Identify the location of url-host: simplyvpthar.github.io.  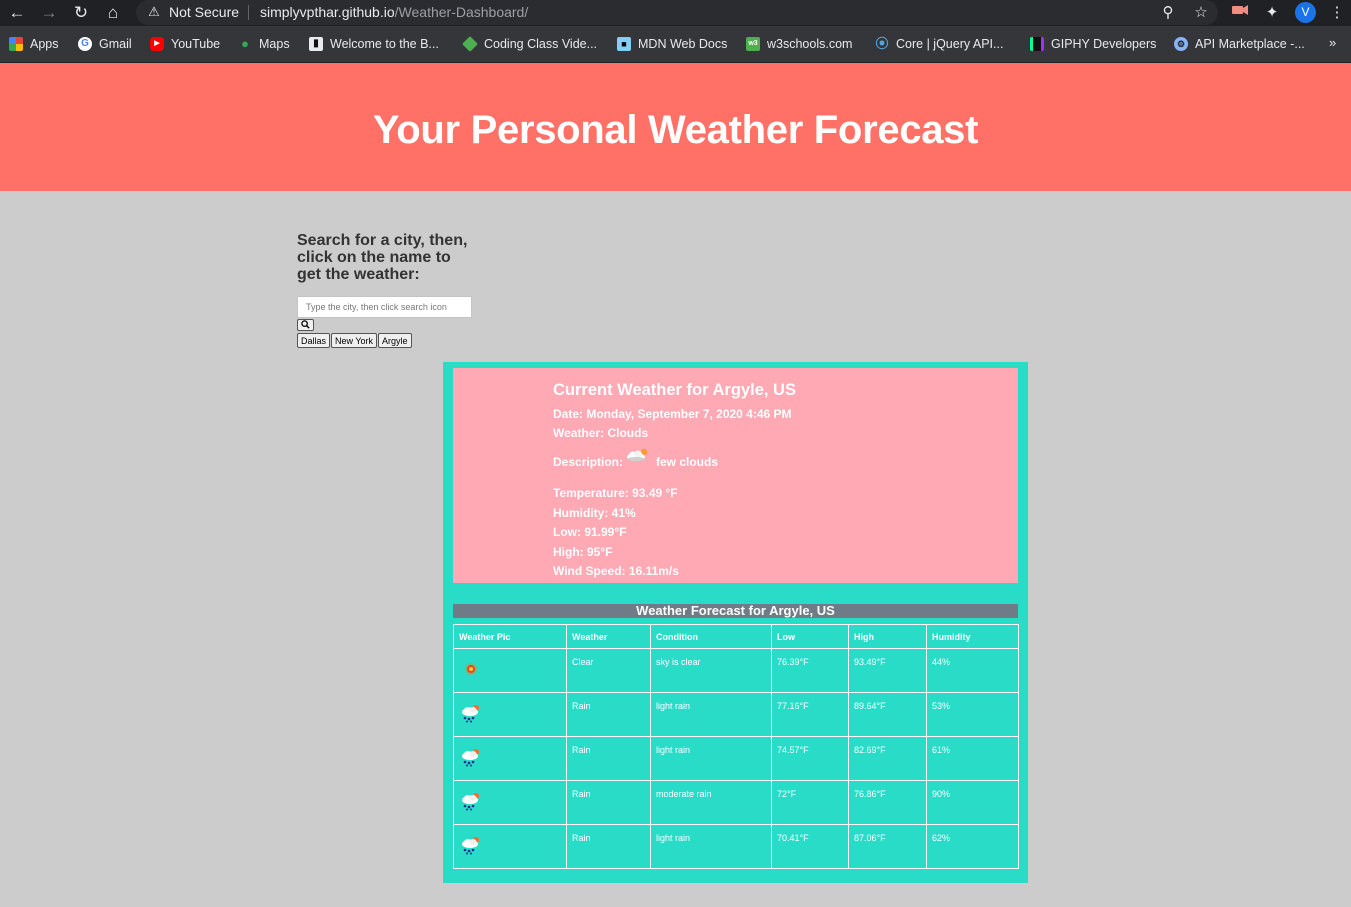
(327, 12).